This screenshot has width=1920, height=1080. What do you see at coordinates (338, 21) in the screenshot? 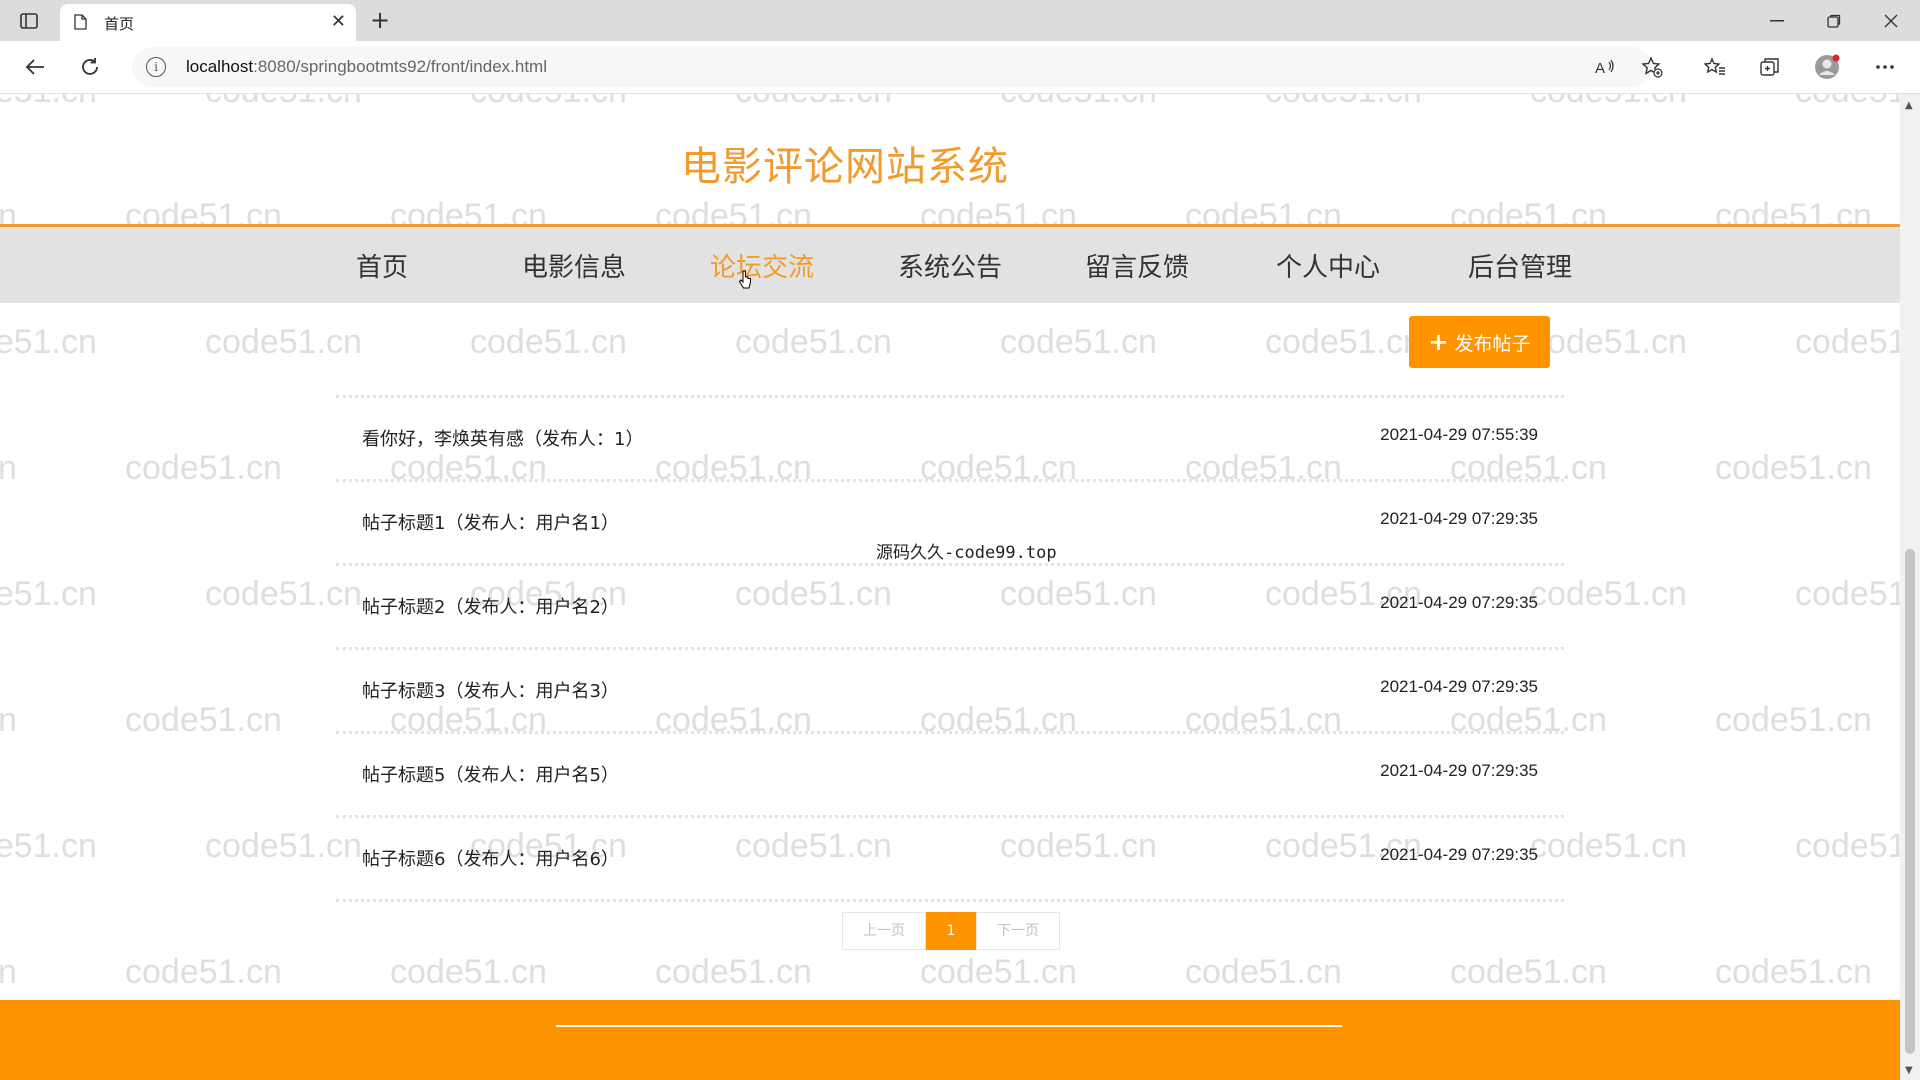
I see `close-tab-icon: ✕` at bounding box center [338, 21].